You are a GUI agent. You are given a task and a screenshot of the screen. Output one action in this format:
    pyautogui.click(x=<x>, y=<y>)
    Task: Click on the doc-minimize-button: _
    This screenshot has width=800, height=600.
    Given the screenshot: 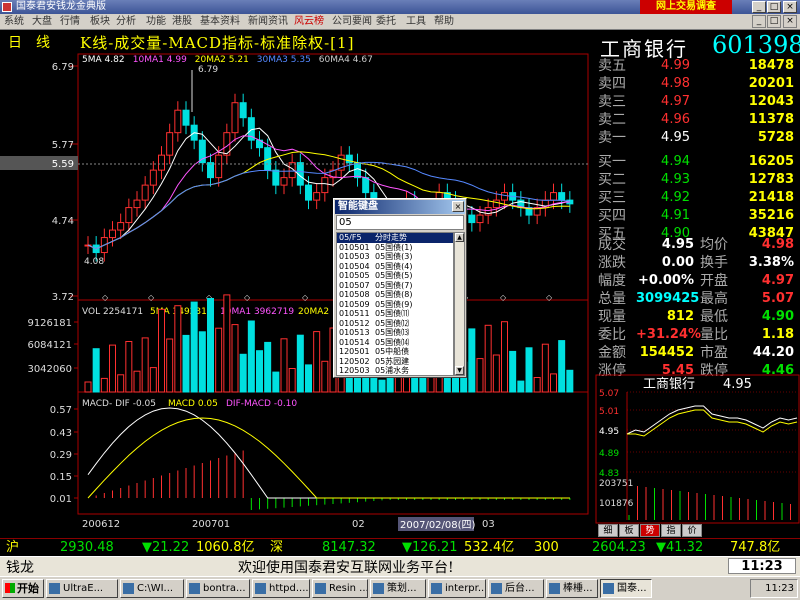 What is the action you would take?
    pyautogui.click(x=759, y=21)
    